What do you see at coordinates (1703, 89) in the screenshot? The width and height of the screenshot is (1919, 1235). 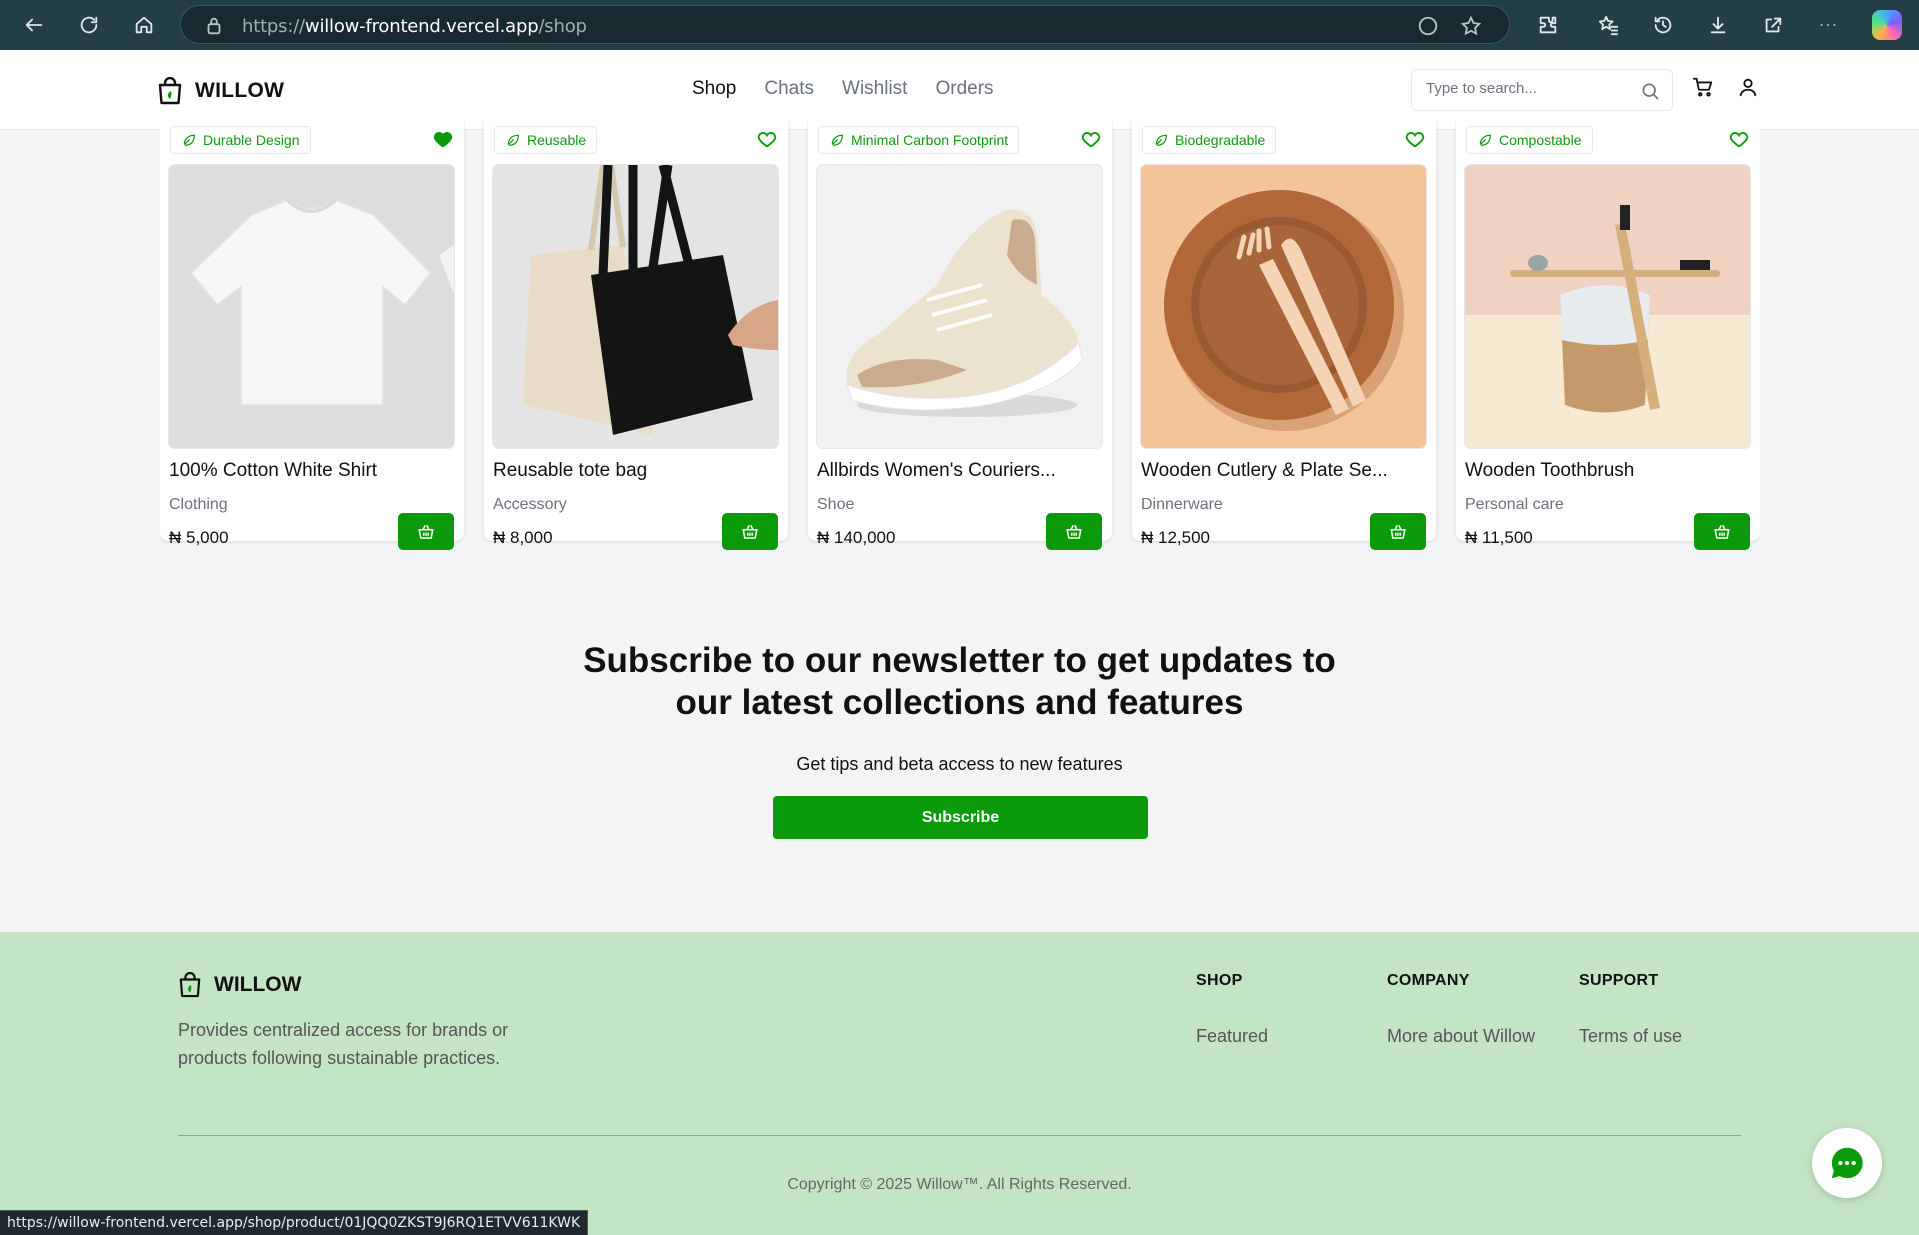 I see `cart-icon` at bounding box center [1703, 89].